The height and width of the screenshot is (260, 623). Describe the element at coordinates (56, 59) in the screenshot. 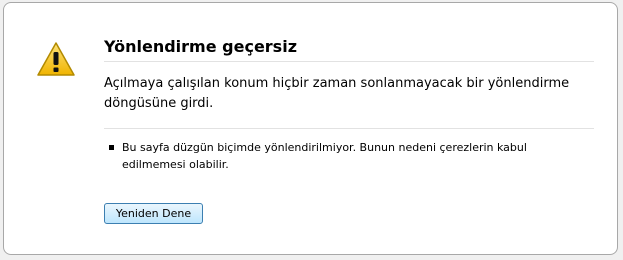

I see `warning-icon` at that location.